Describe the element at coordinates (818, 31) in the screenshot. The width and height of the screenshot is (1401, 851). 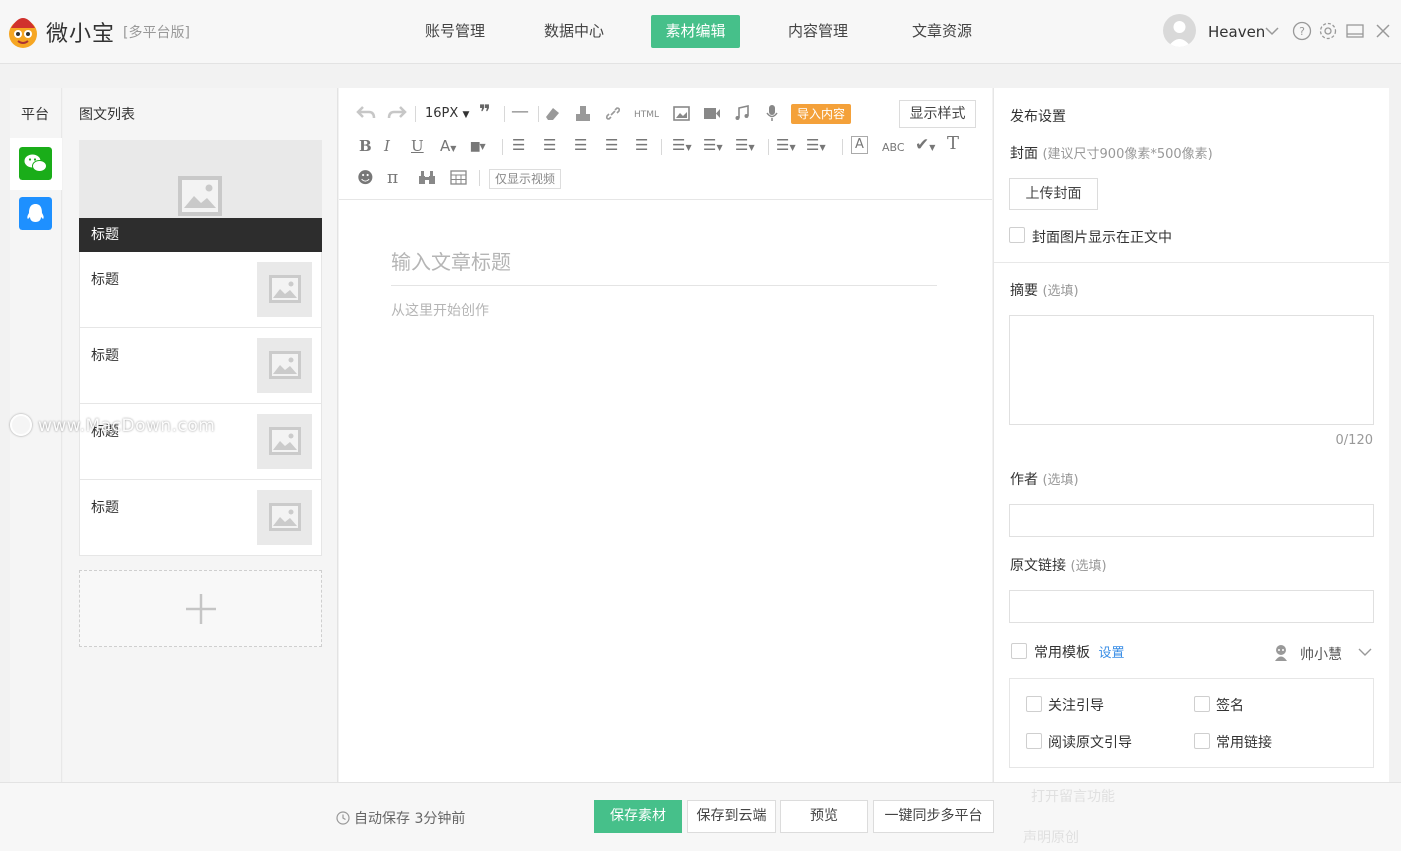
I see `nav-content-management: 内容管理` at that location.